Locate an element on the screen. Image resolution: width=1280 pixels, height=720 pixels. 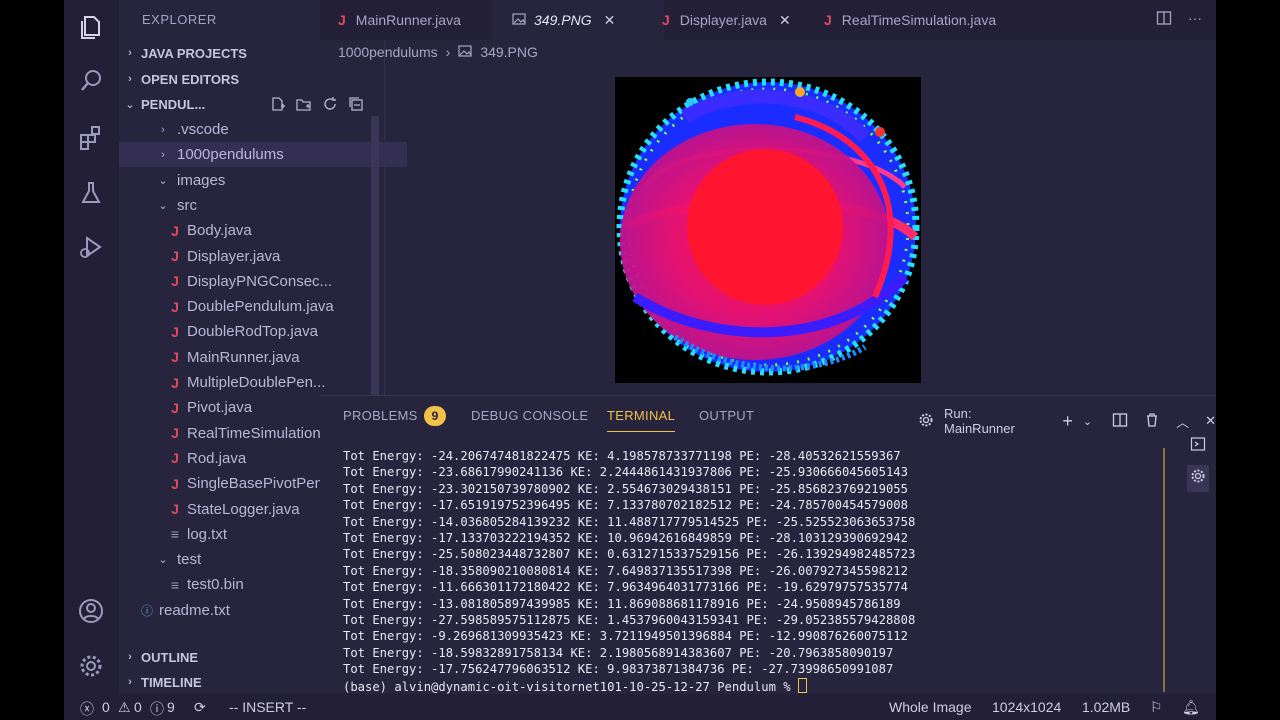
refresh-icon is located at coordinates (330, 104).